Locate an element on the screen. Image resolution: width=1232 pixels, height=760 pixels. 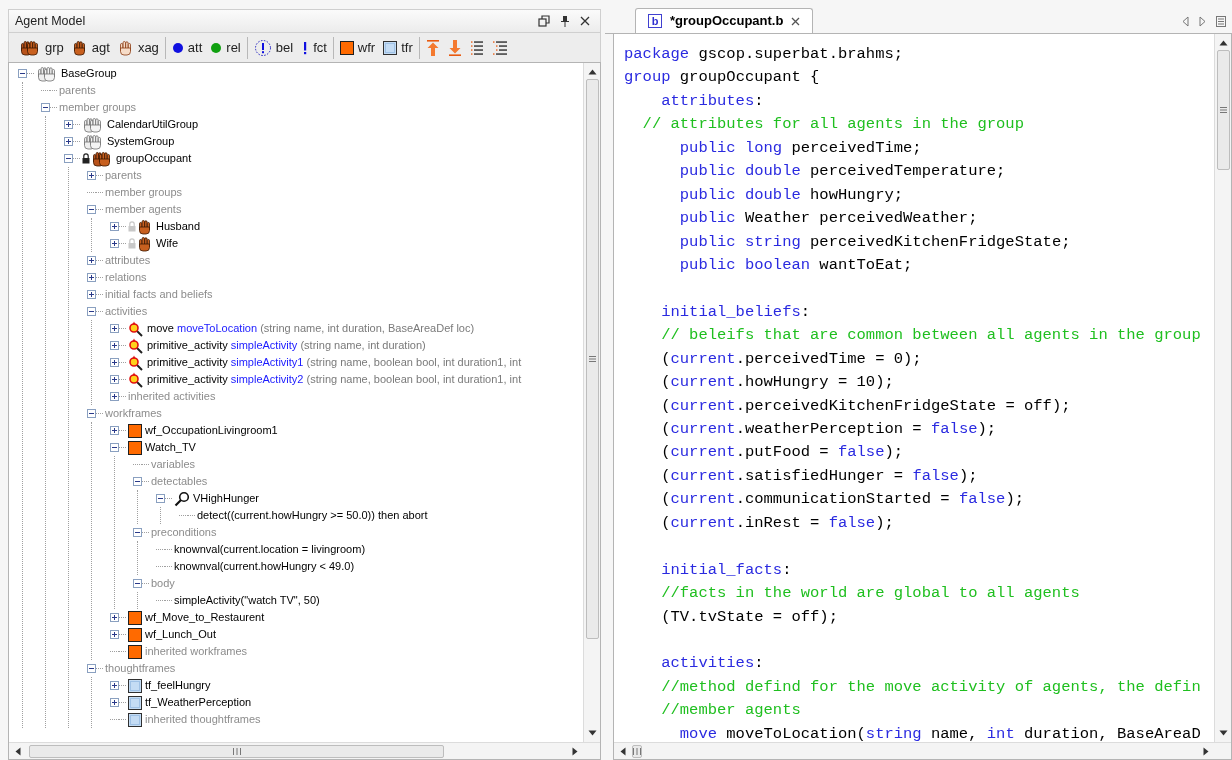
tree-item-label: VHighHunger is located at coordinates (226, 498).